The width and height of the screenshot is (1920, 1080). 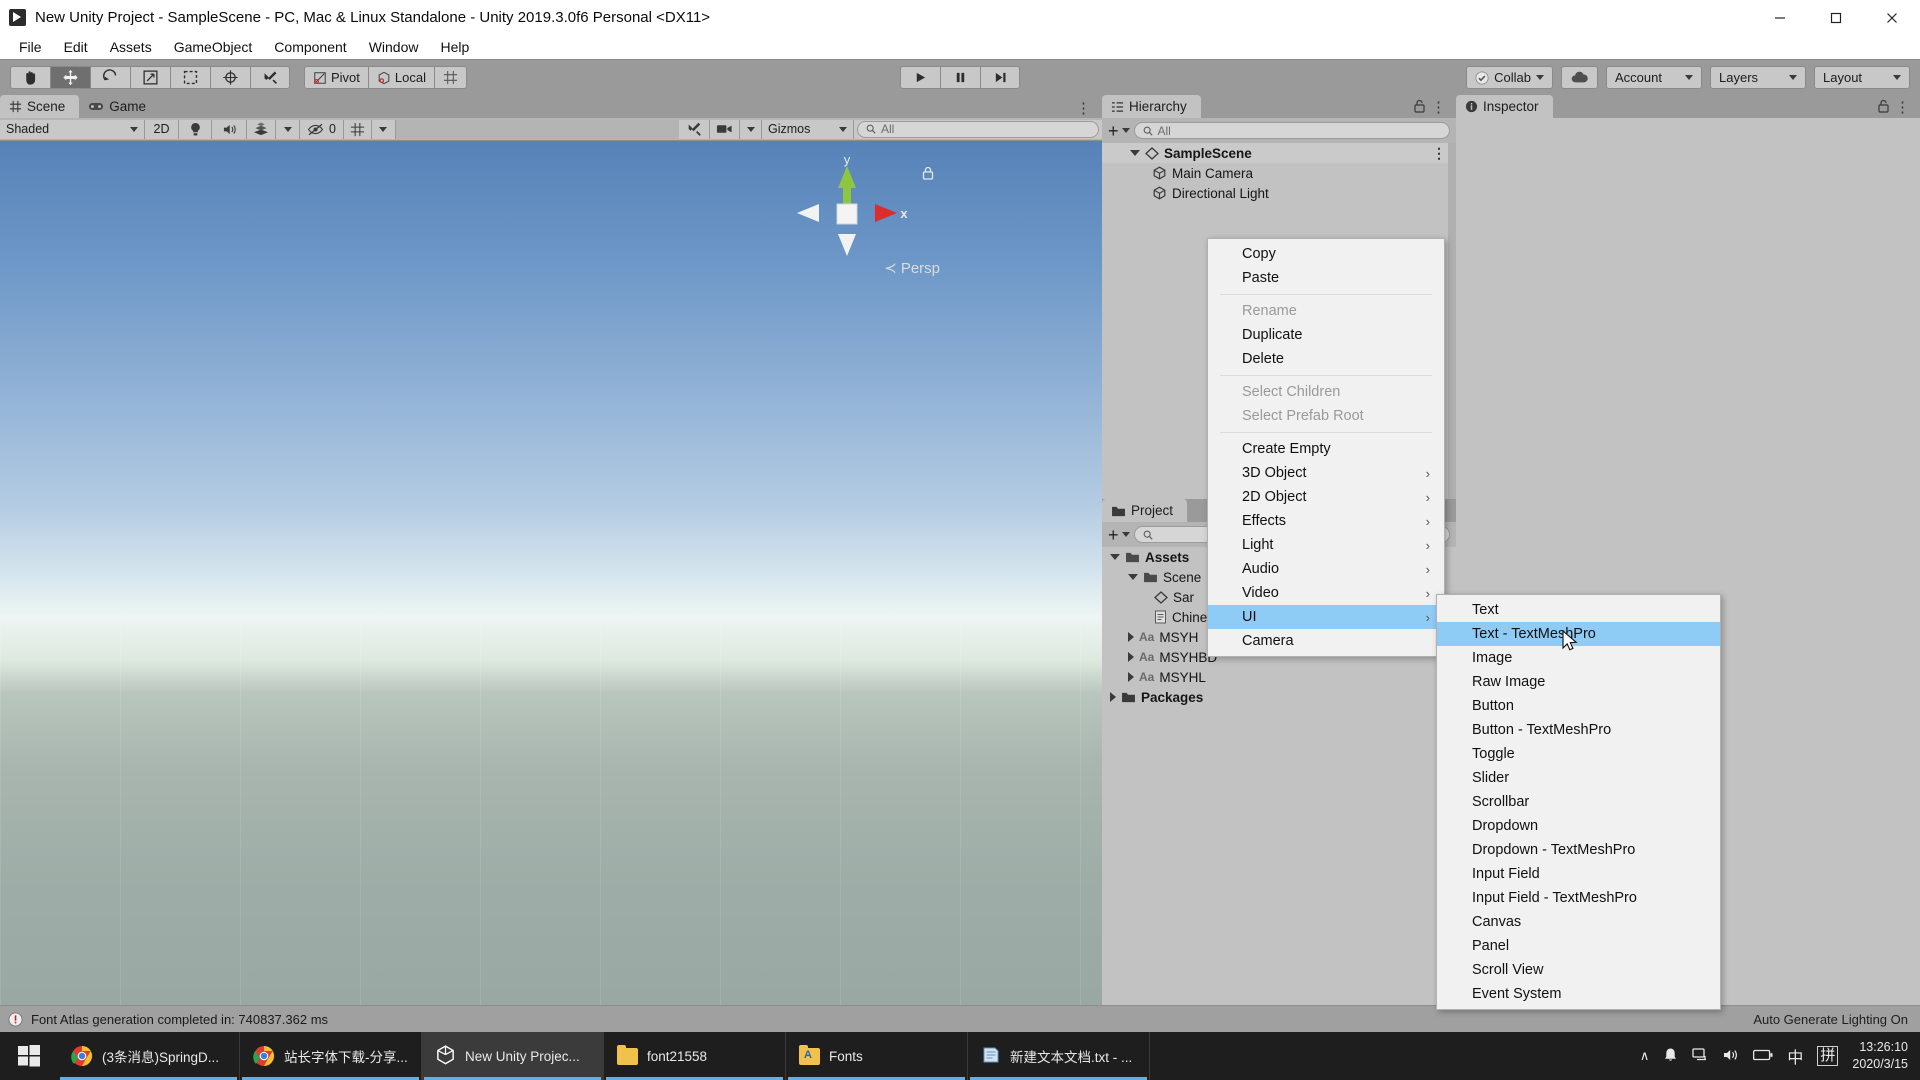 What do you see at coordinates (1880, 1056) in the screenshot?
I see `taskbar-clock: 13:26:10 2020/3/15` at bounding box center [1880, 1056].